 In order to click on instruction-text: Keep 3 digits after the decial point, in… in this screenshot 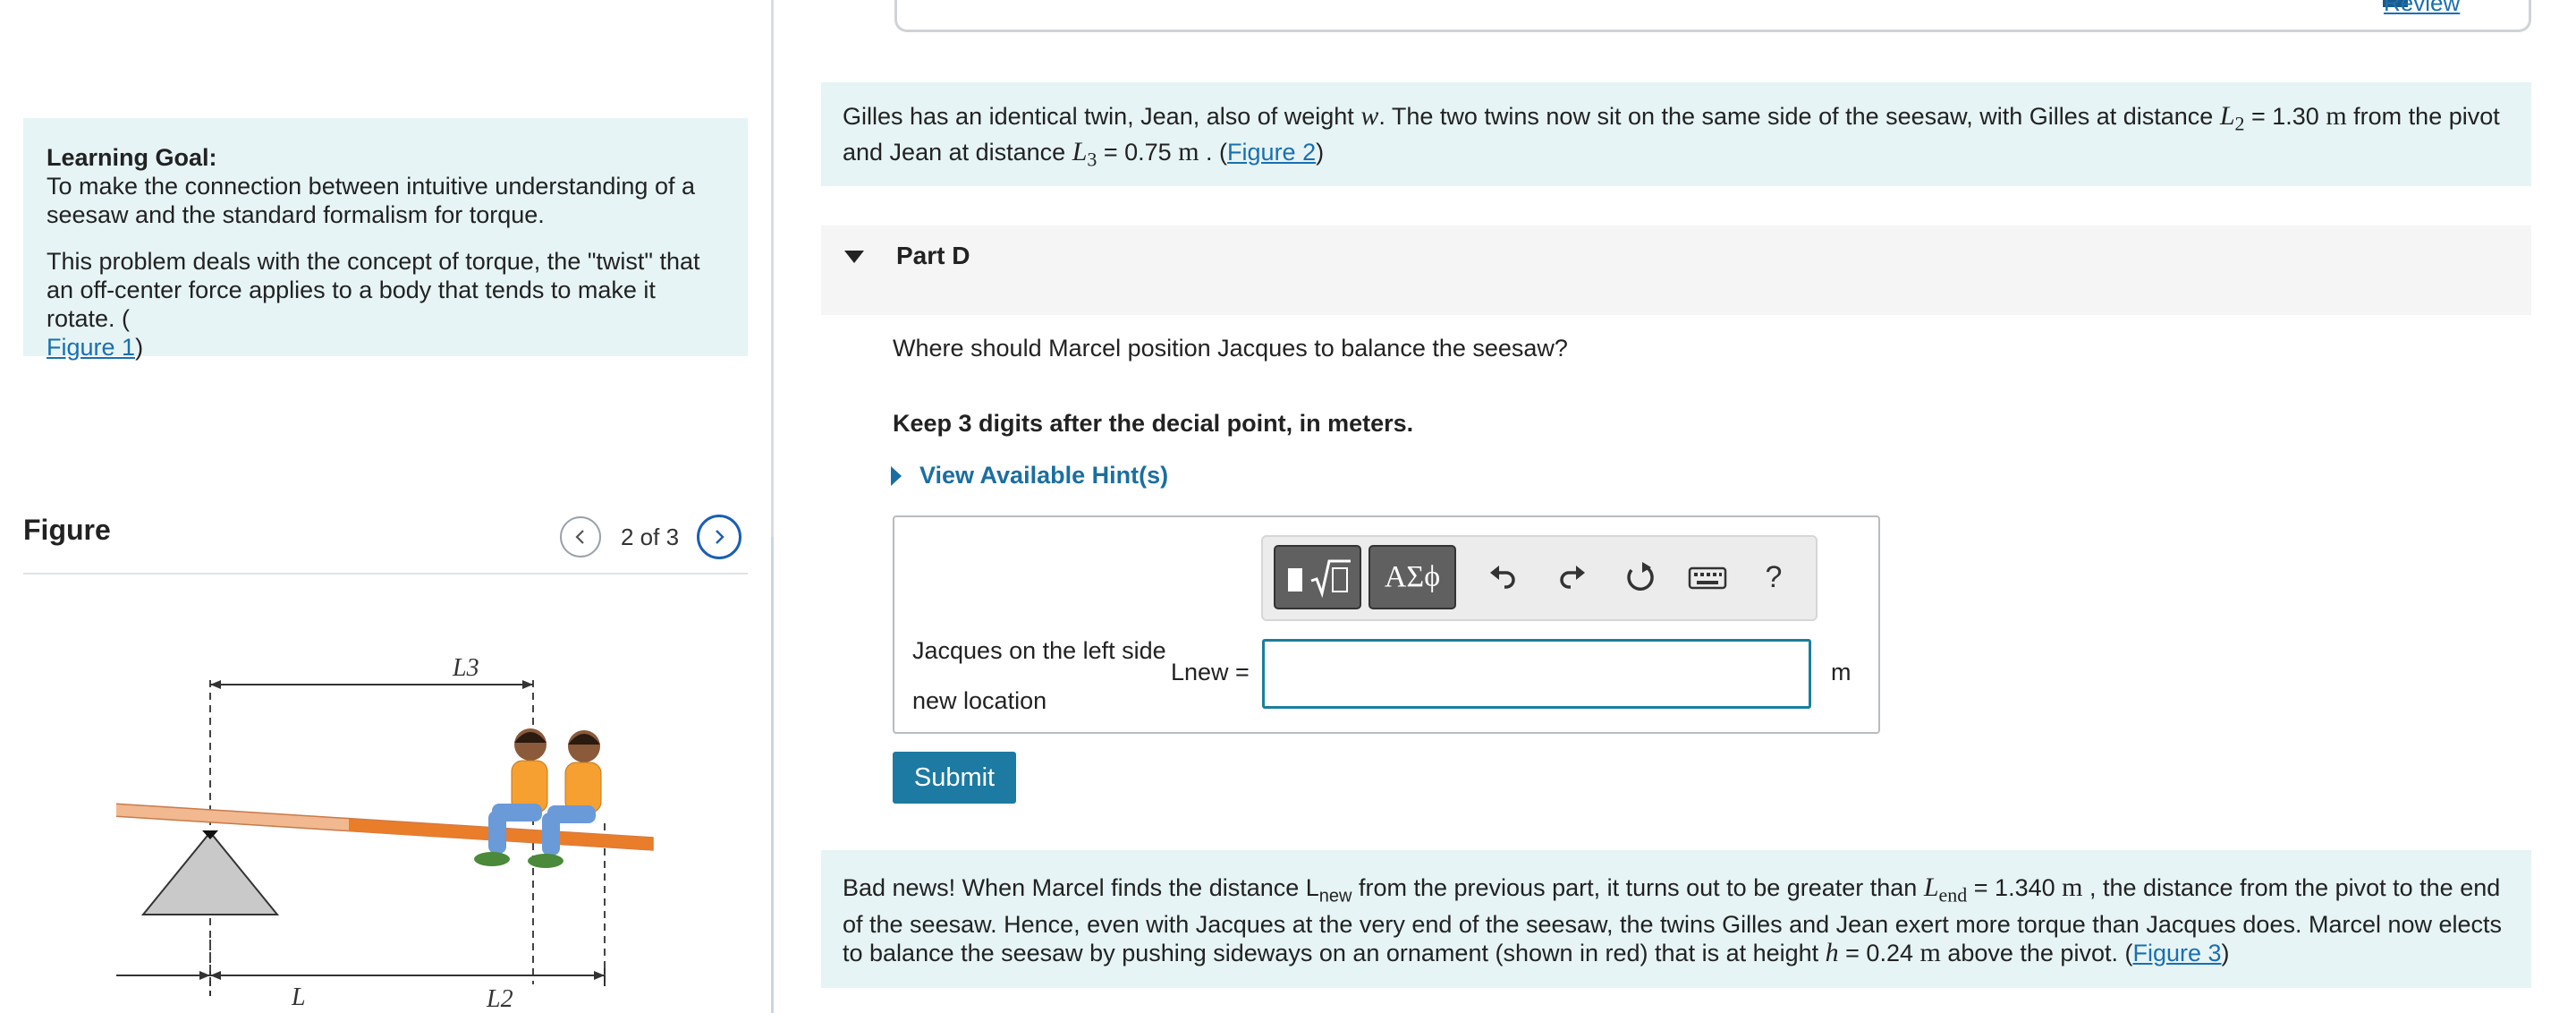, I will do `click(1153, 423)`.